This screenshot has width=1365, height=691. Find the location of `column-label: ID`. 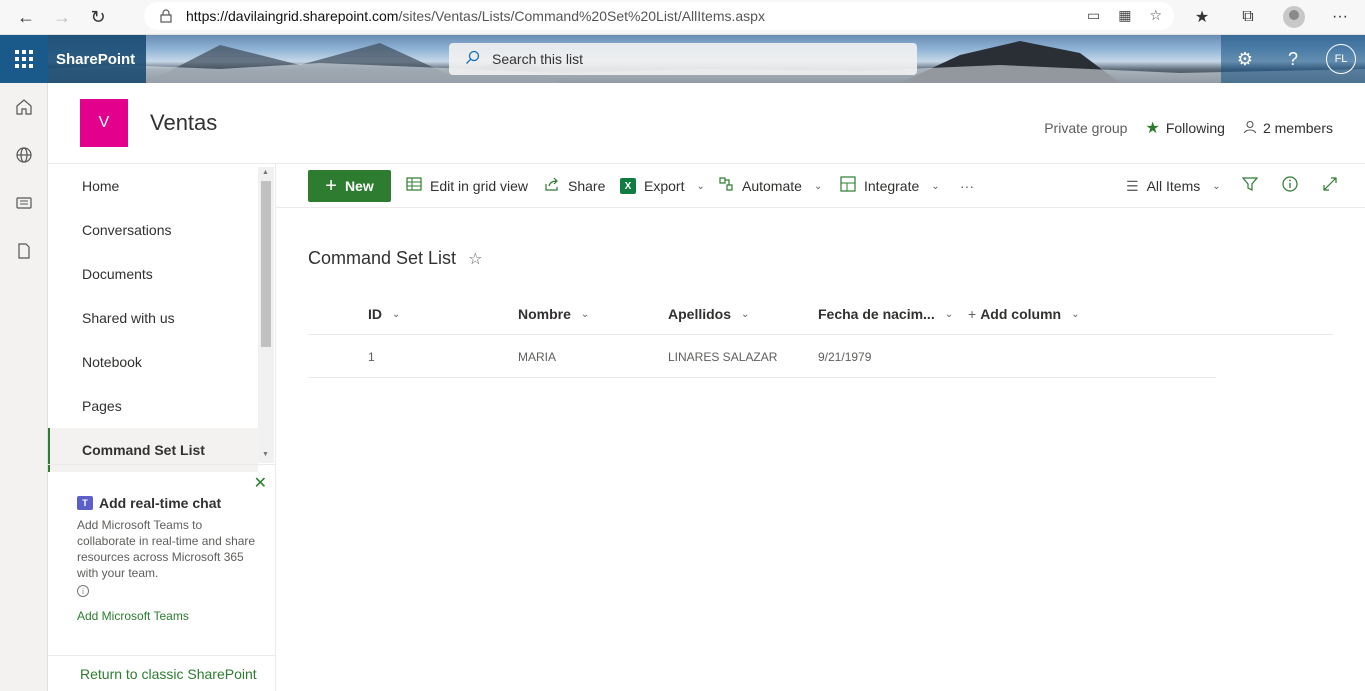

column-label: ID is located at coordinates (375, 314).